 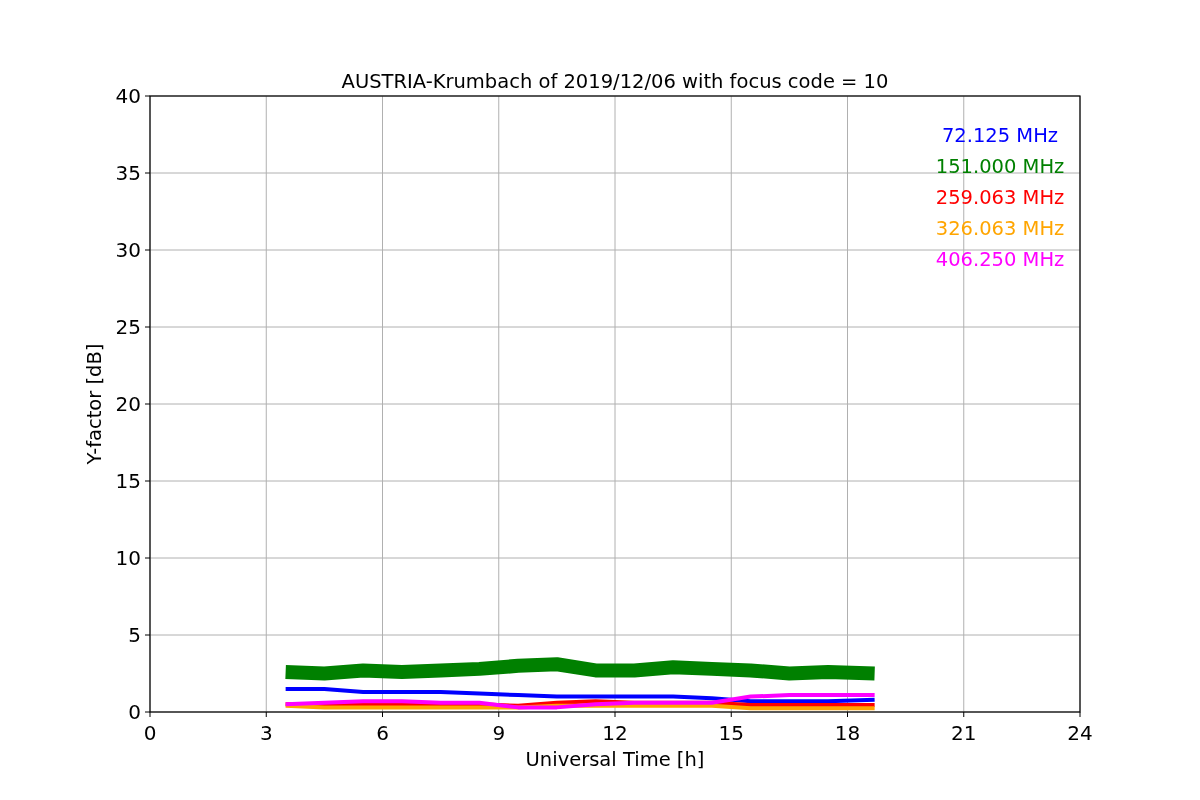 What do you see at coordinates (964, 733) in the screenshot?
I see `tick-label: 21` at bounding box center [964, 733].